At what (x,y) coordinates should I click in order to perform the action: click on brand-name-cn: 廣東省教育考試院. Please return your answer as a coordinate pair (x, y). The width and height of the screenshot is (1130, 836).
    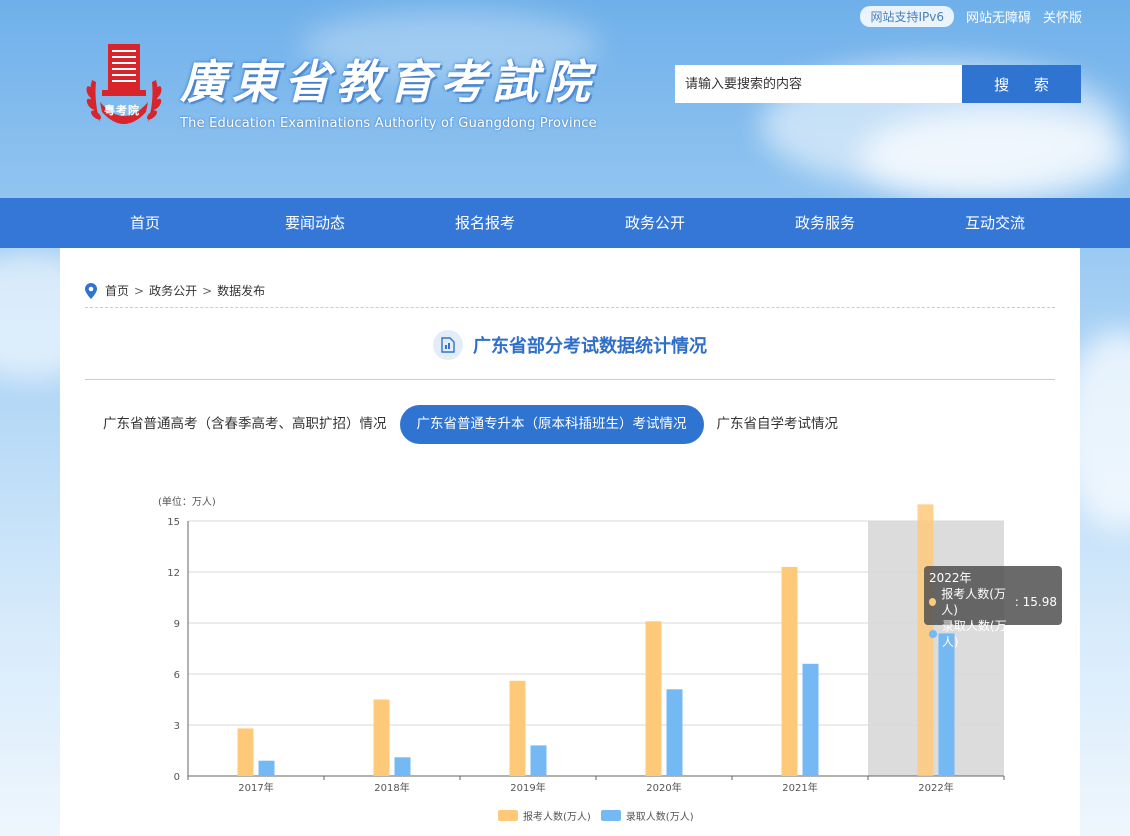
    Looking at the image, I should click on (388, 81).